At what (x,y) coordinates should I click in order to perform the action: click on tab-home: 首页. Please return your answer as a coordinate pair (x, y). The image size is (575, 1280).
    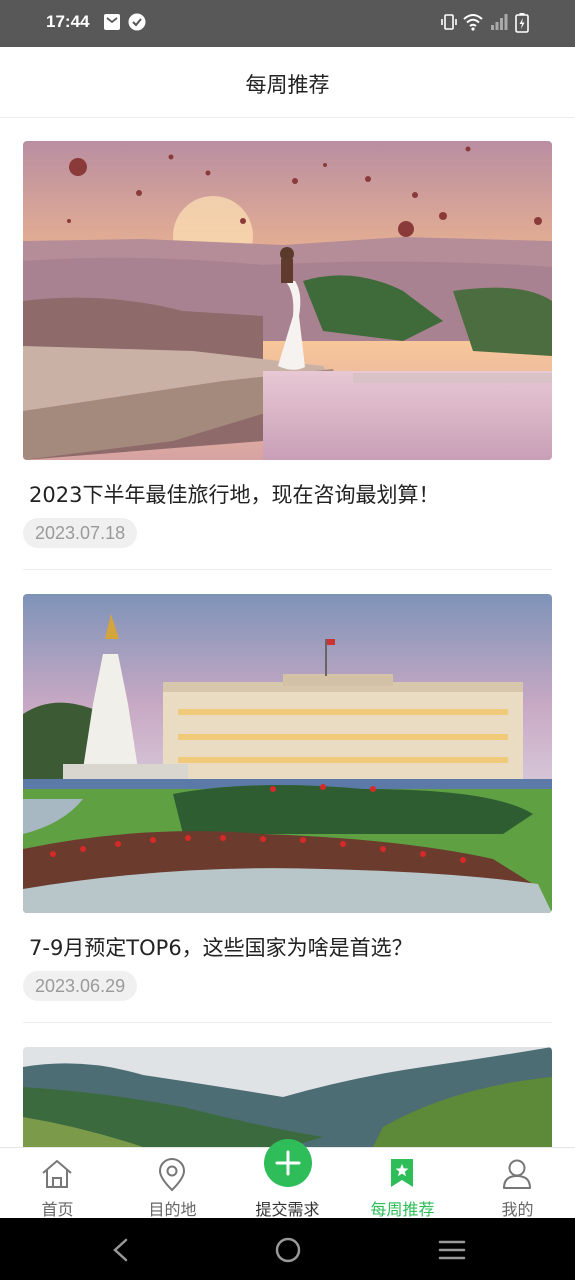
    Looking at the image, I should click on (57, 1183).